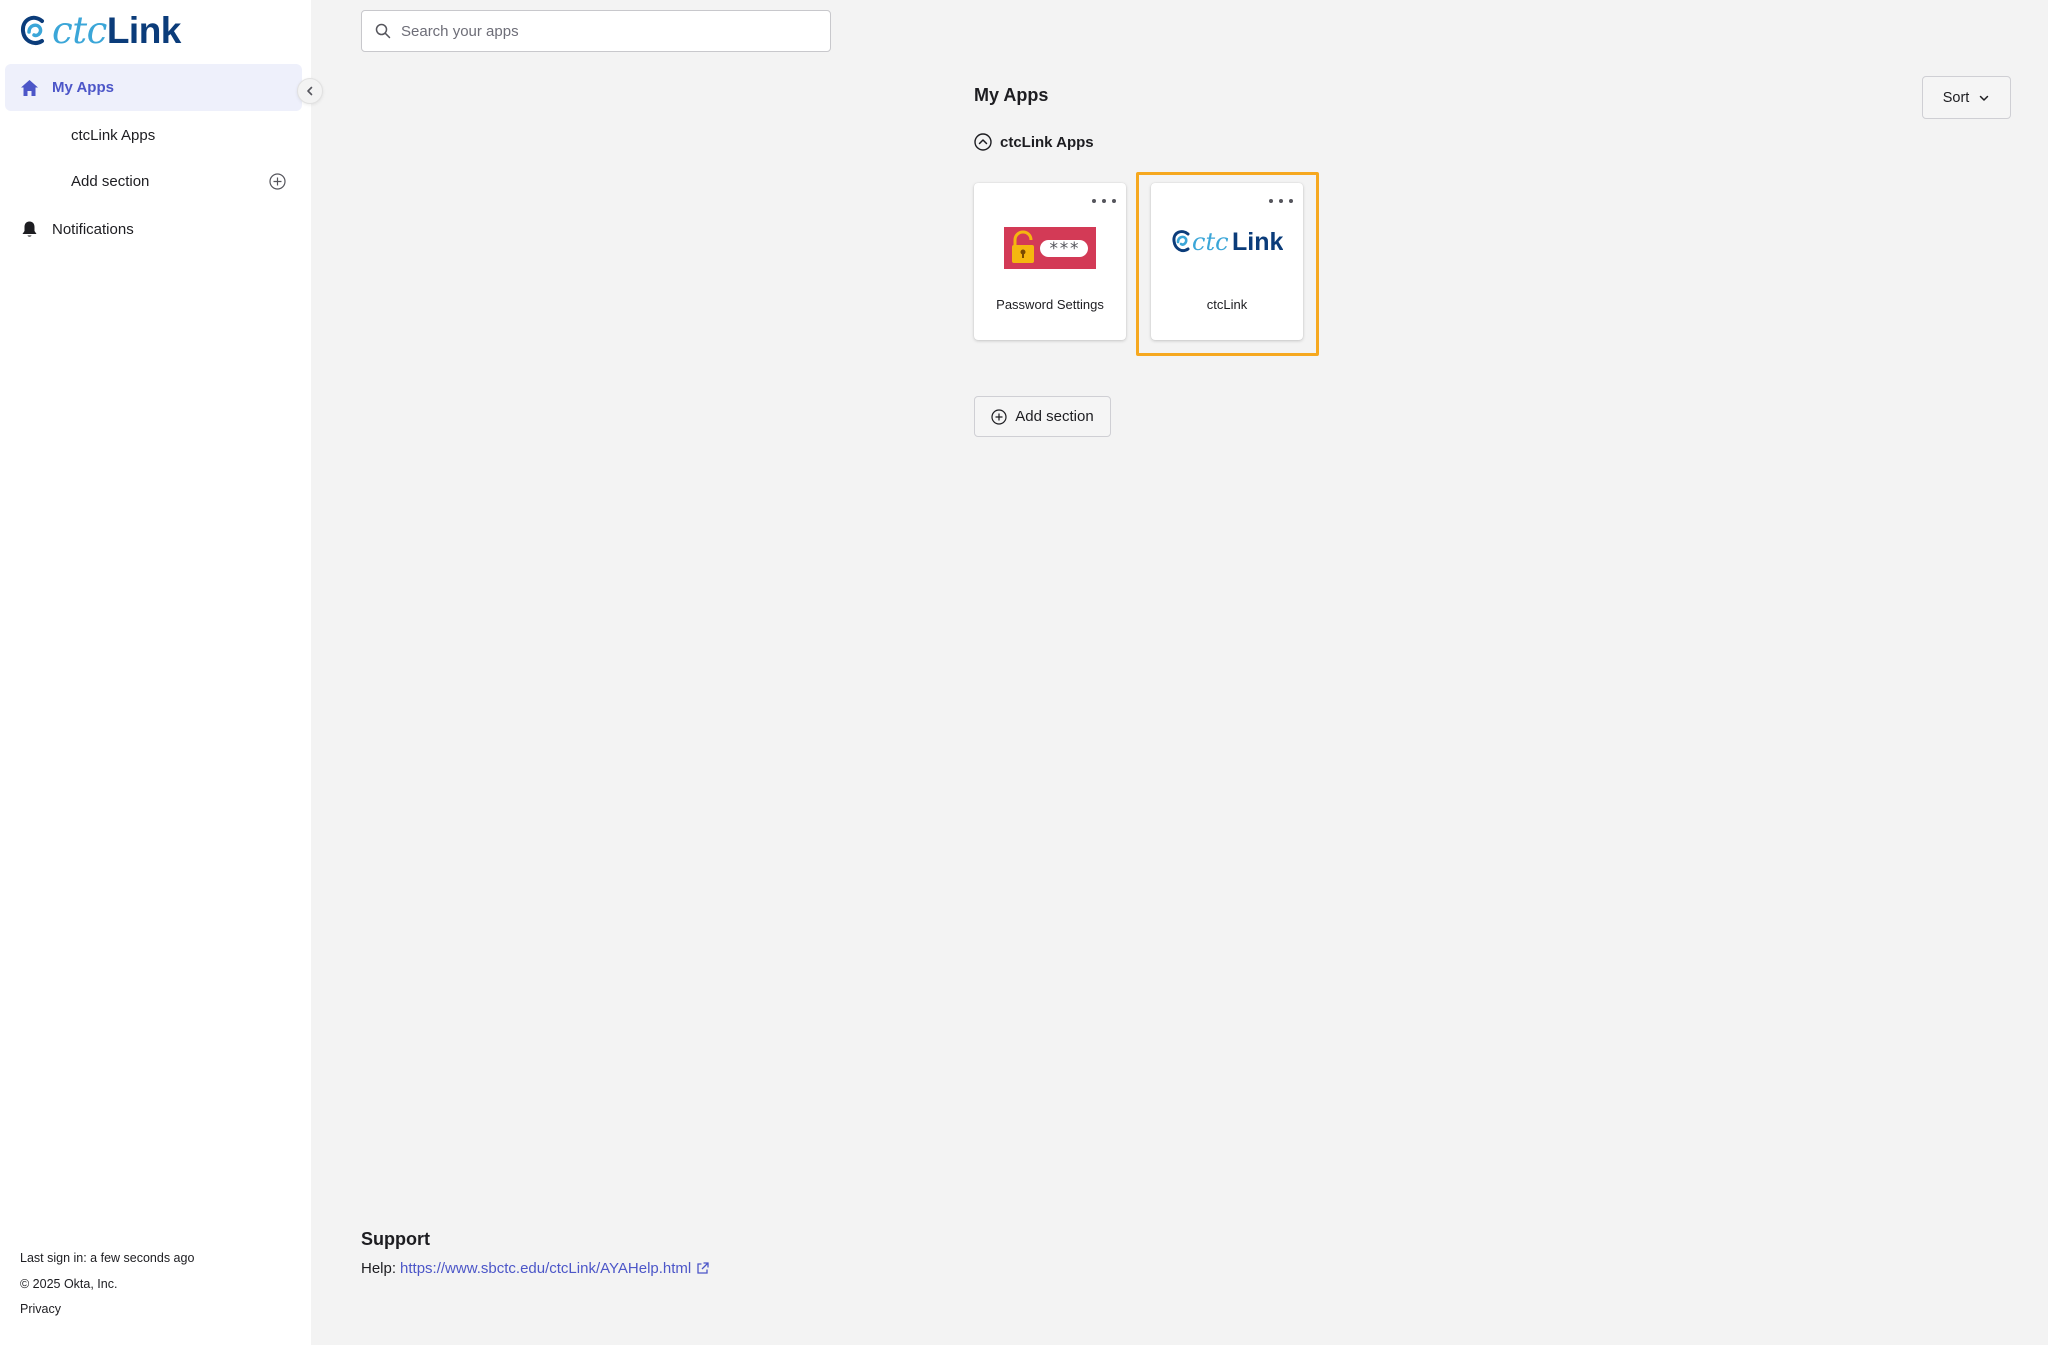 The image size is (2048, 1345). I want to click on sidebar-item-ctclink-apps: ctcLink Apps, so click(153, 135).